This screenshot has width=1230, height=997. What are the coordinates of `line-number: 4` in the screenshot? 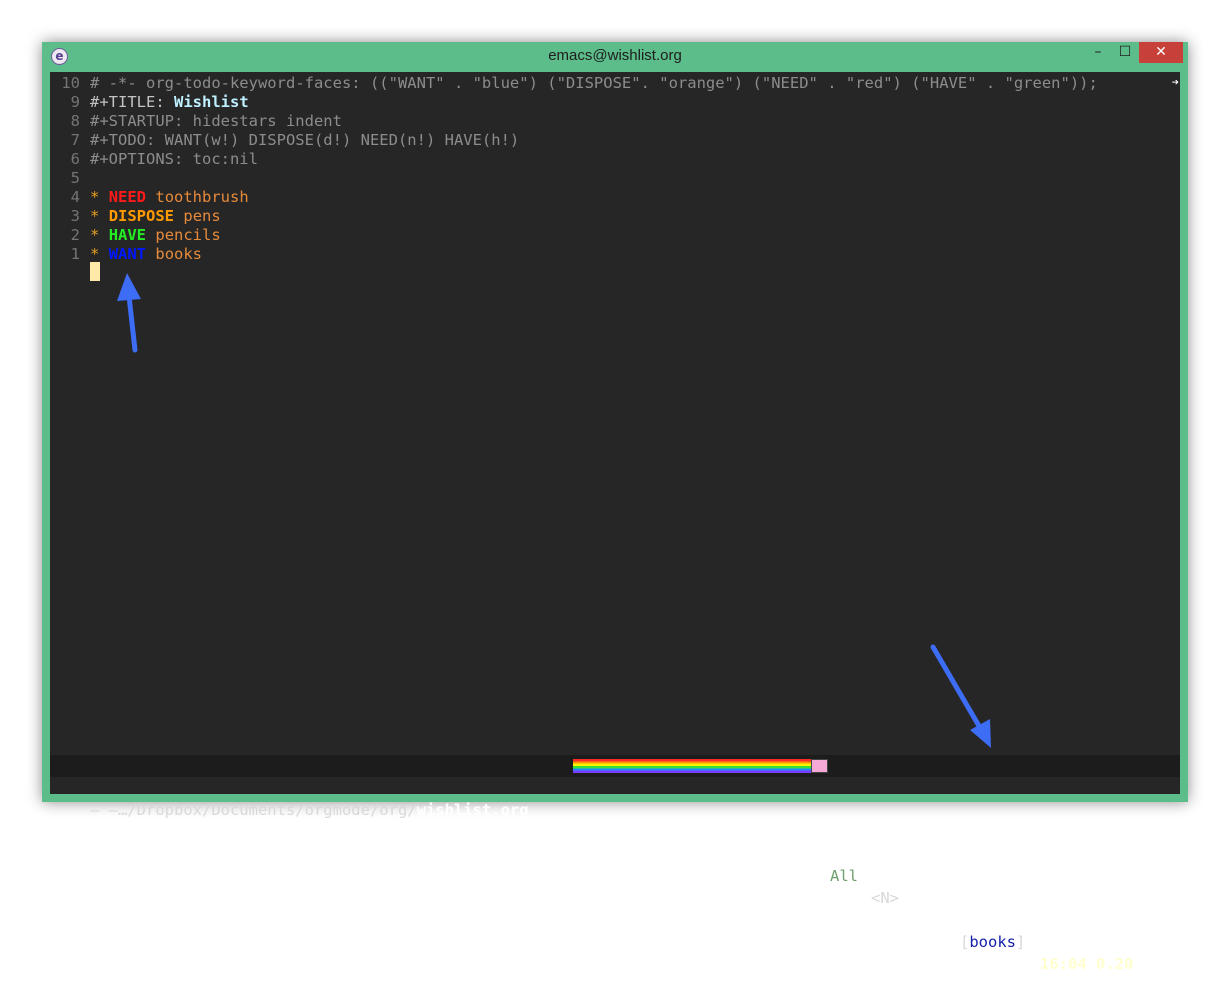 It's located at (75, 197).